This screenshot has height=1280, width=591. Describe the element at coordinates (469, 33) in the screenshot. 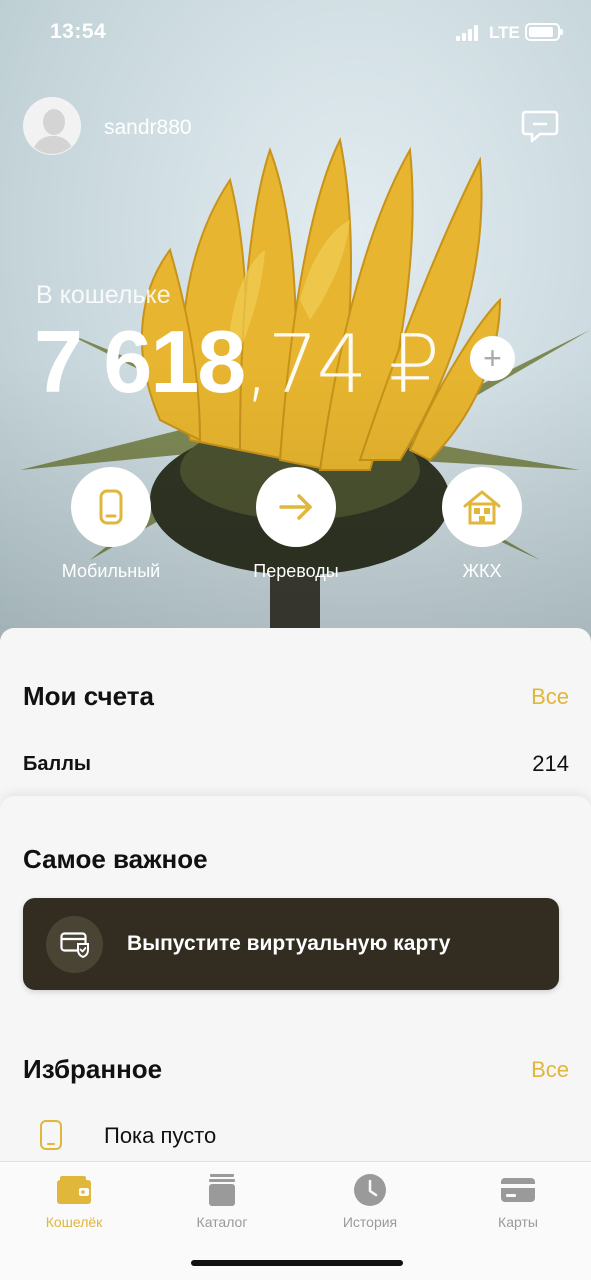

I see `signal-icon` at that location.